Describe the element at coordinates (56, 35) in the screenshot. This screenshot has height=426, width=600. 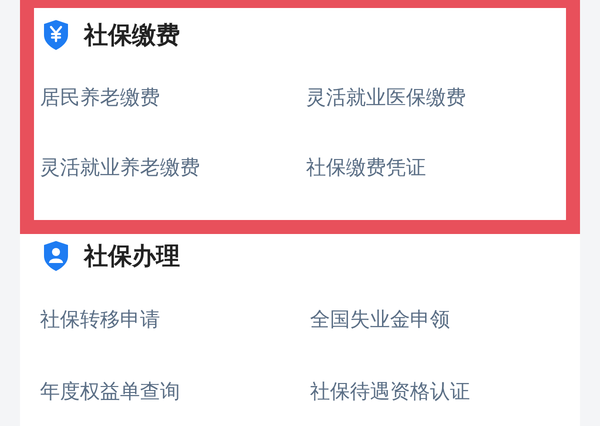
I see `shield-yen-icon` at that location.